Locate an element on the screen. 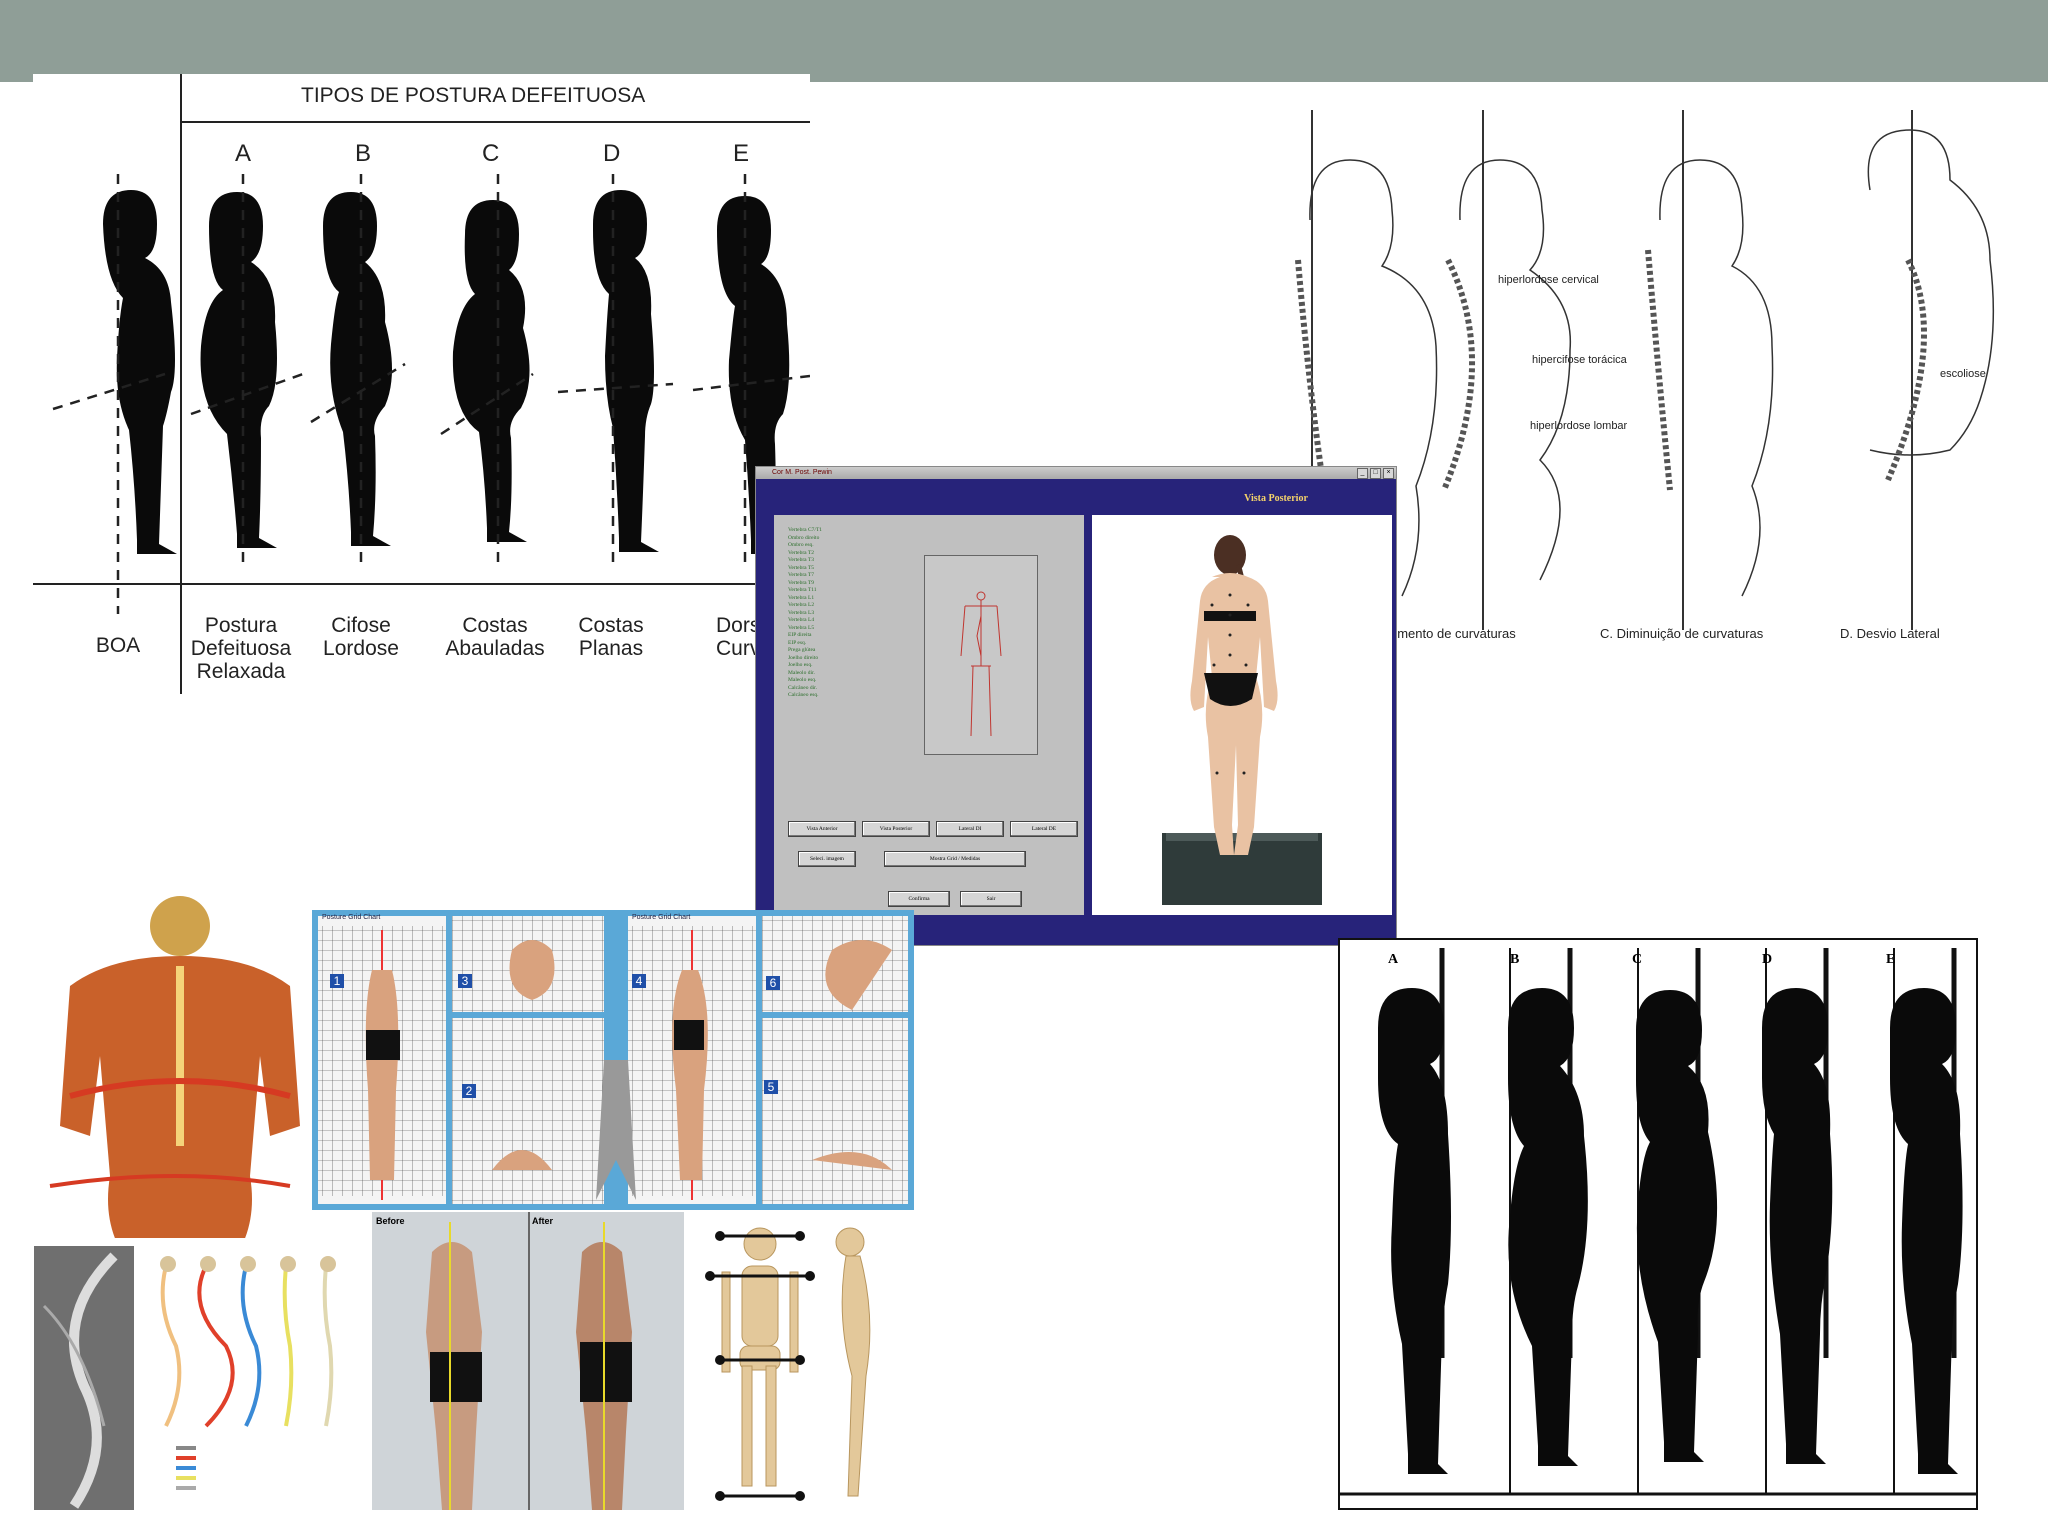  before-label: Before is located at coordinates (390, 1221).